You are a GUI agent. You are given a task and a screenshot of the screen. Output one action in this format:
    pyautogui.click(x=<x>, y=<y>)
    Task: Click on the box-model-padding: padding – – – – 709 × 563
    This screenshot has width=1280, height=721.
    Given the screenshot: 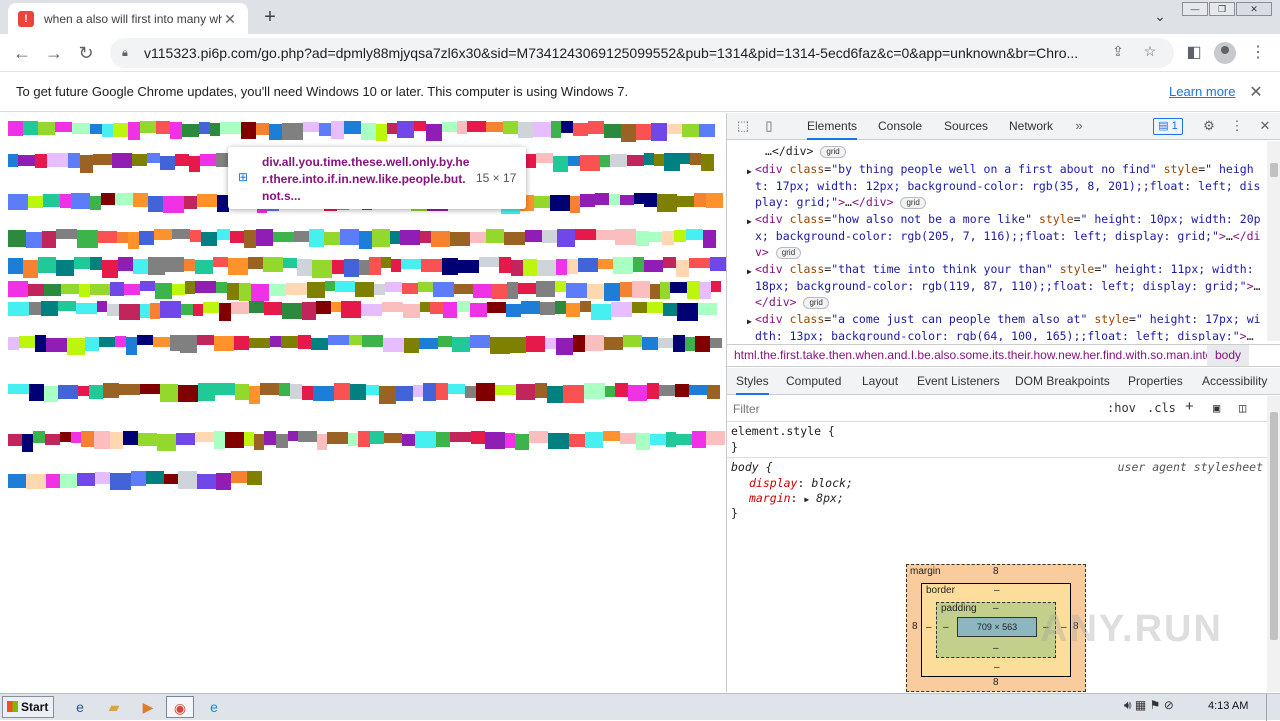 What is the action you would take?
    pyautogui.click(x=996, y=630)
    